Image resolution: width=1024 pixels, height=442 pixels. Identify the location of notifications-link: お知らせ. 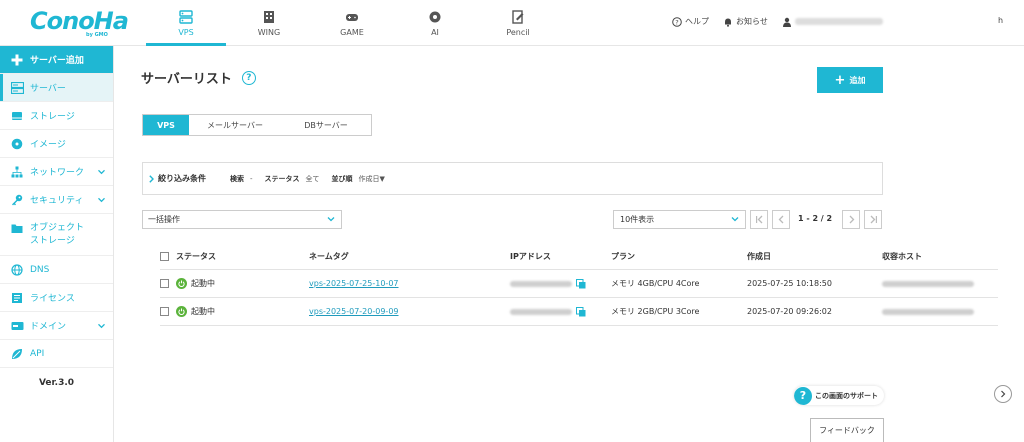
(745, 21).